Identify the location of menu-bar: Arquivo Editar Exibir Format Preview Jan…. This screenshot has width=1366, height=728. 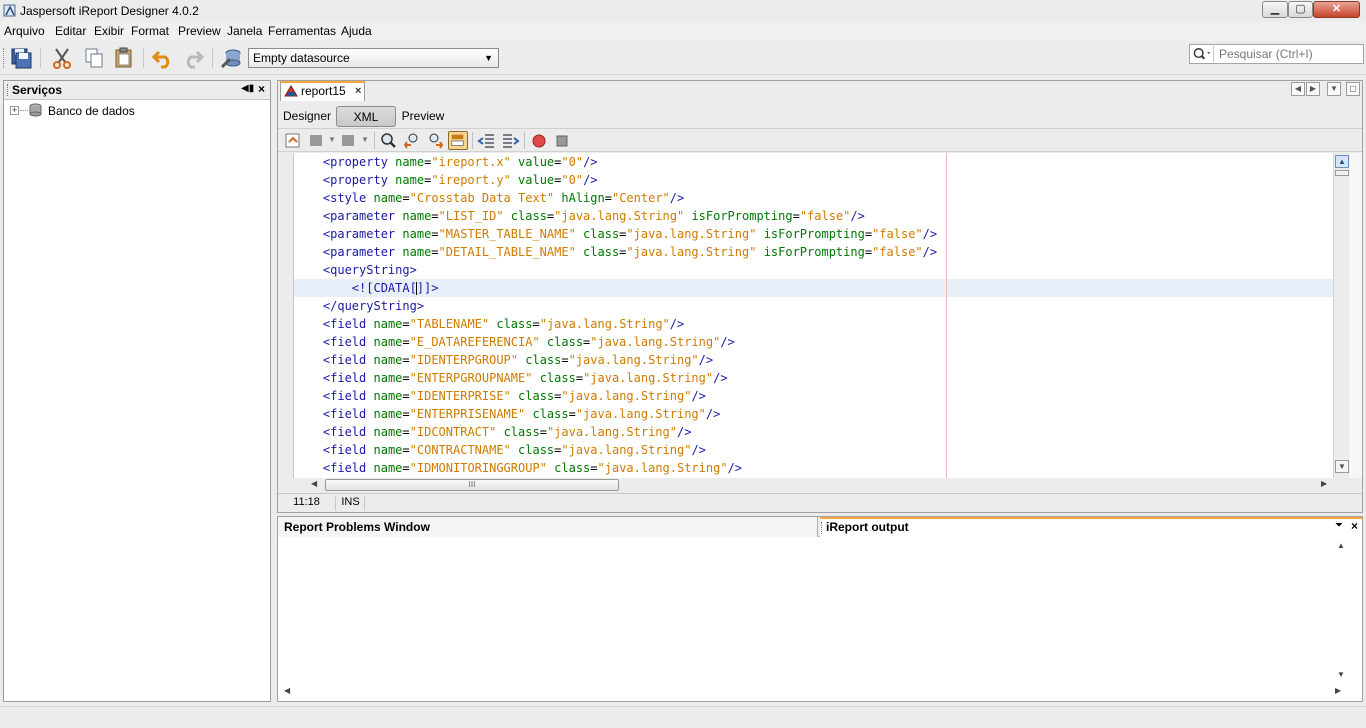
(683, 31).